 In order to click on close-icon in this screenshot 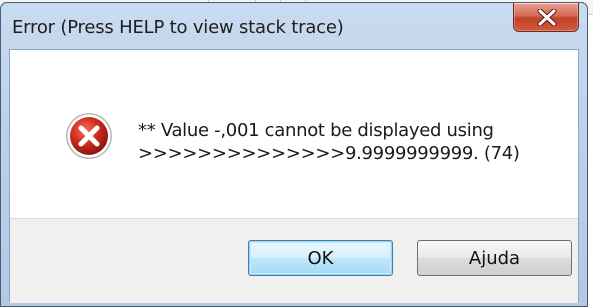, I will do `click(547, 17)`.